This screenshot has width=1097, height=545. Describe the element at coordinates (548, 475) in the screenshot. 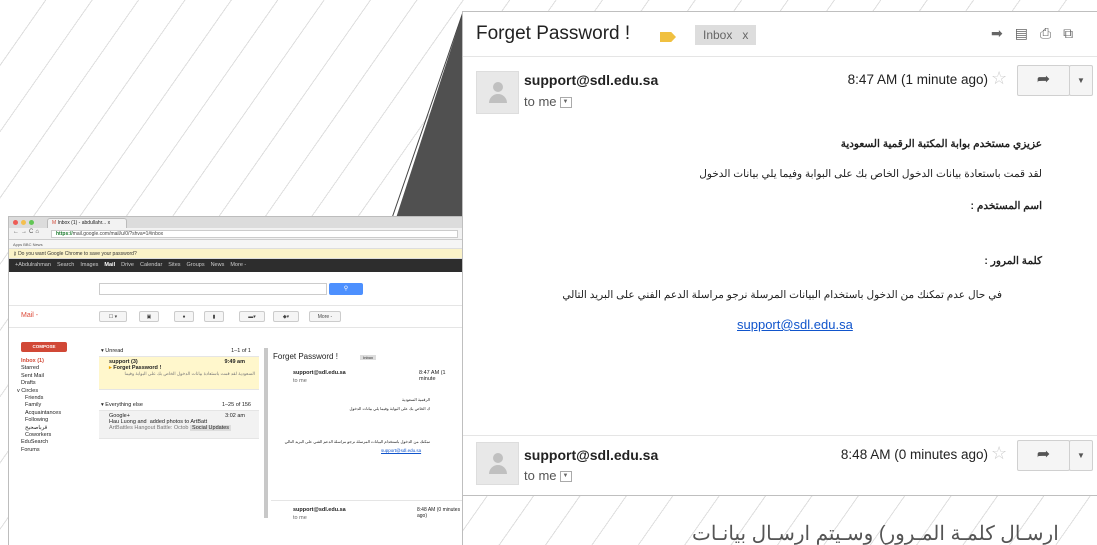

I see `message2-recipients: to me ▼` at that location.